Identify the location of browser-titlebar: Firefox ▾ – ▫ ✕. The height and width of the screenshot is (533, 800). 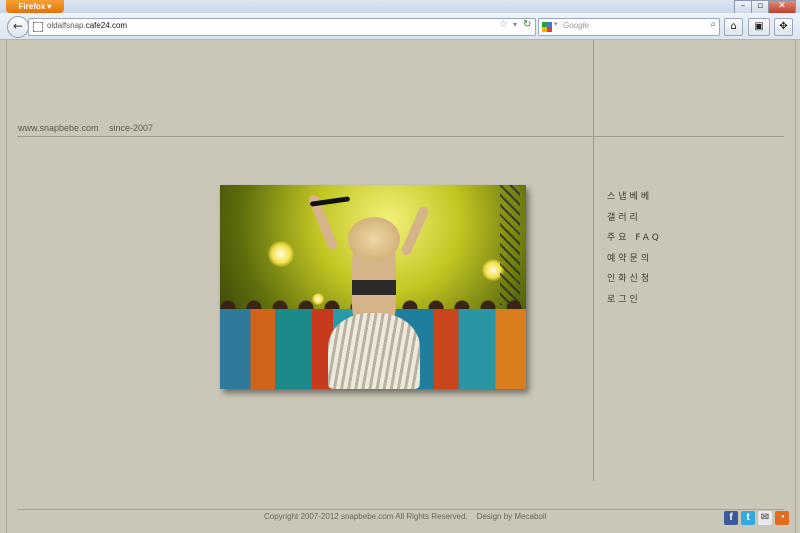
(400, 7).